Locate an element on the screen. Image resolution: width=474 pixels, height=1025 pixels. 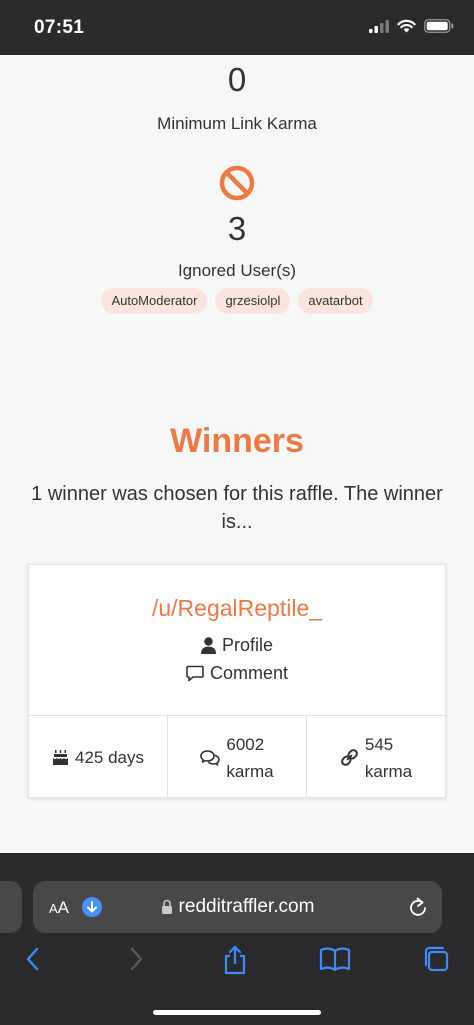
profile-link: Profile is located at coordinates (237, 645).